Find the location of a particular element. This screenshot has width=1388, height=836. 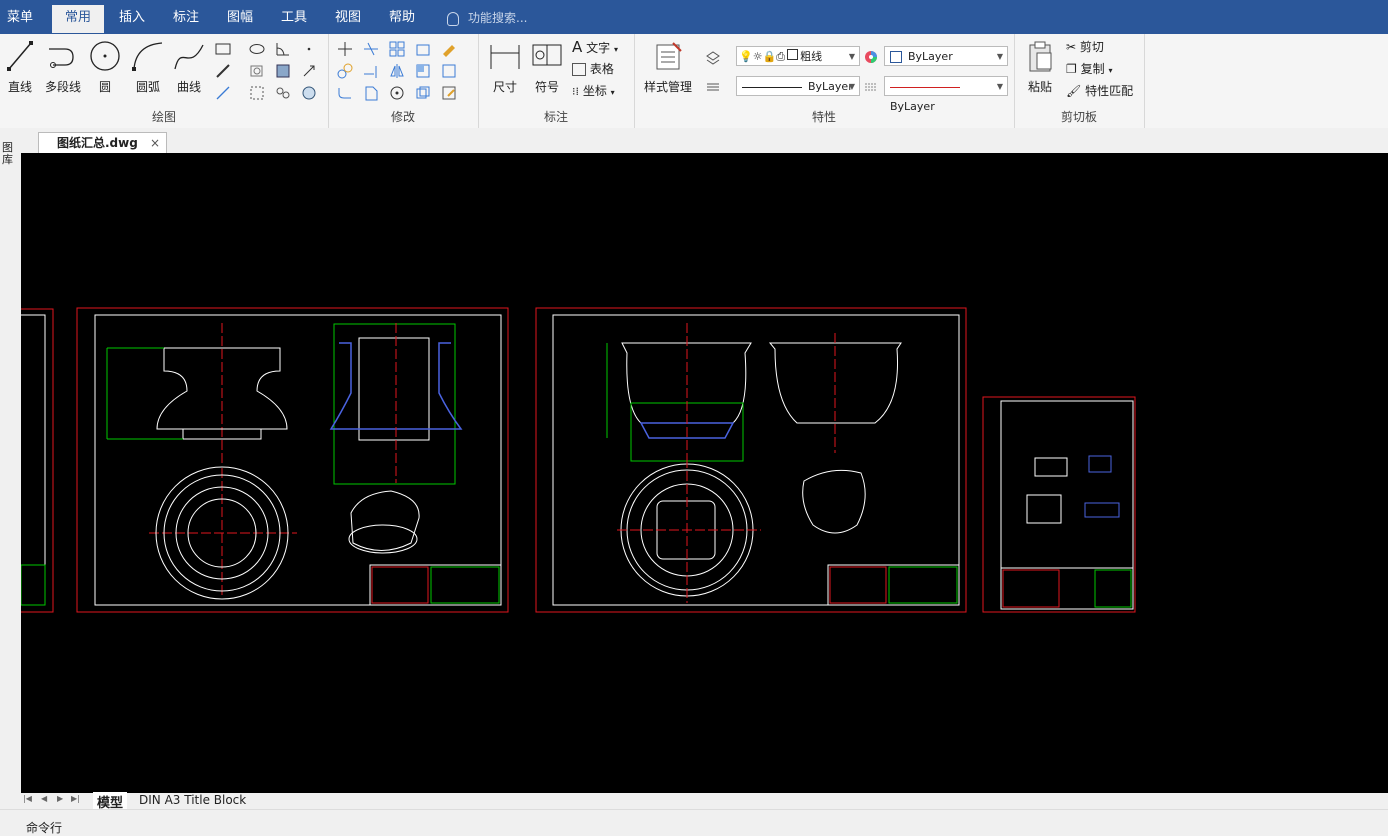

array-icon is located at coordinates (397, 49).